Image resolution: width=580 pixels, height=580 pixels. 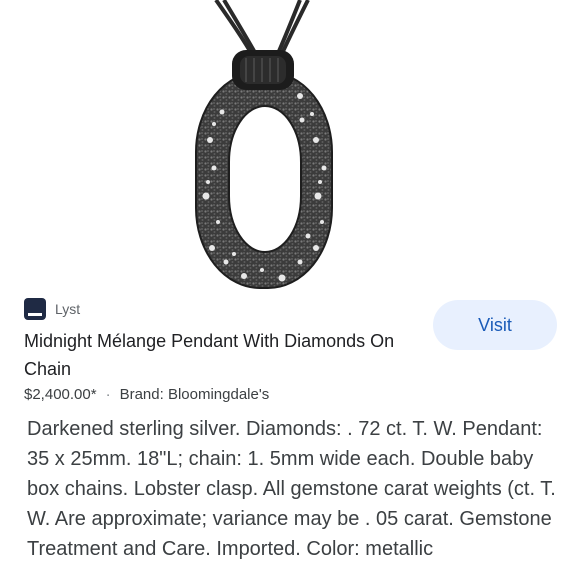 What do you see at coordinates (60, 394) in the screenshot?
I see `price: $2,400.00*` at bounding box center [60, 394].